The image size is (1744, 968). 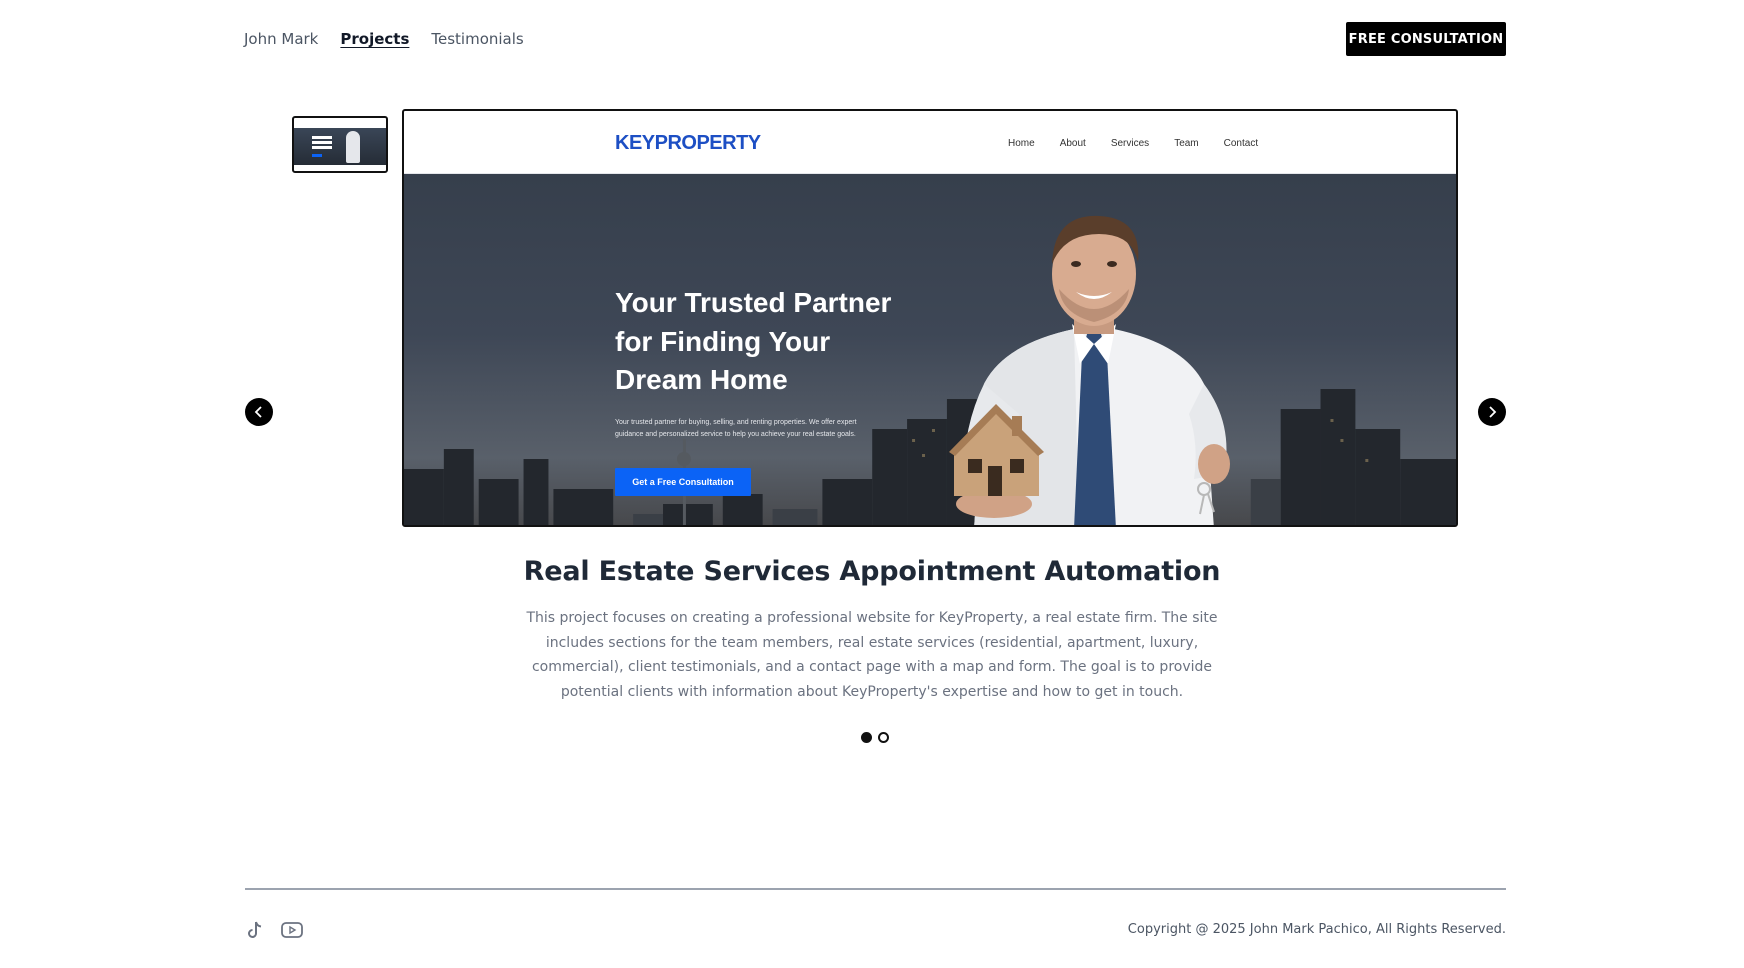 I want to click on preview-nav-item: Services, so click(x=1130, y=143).